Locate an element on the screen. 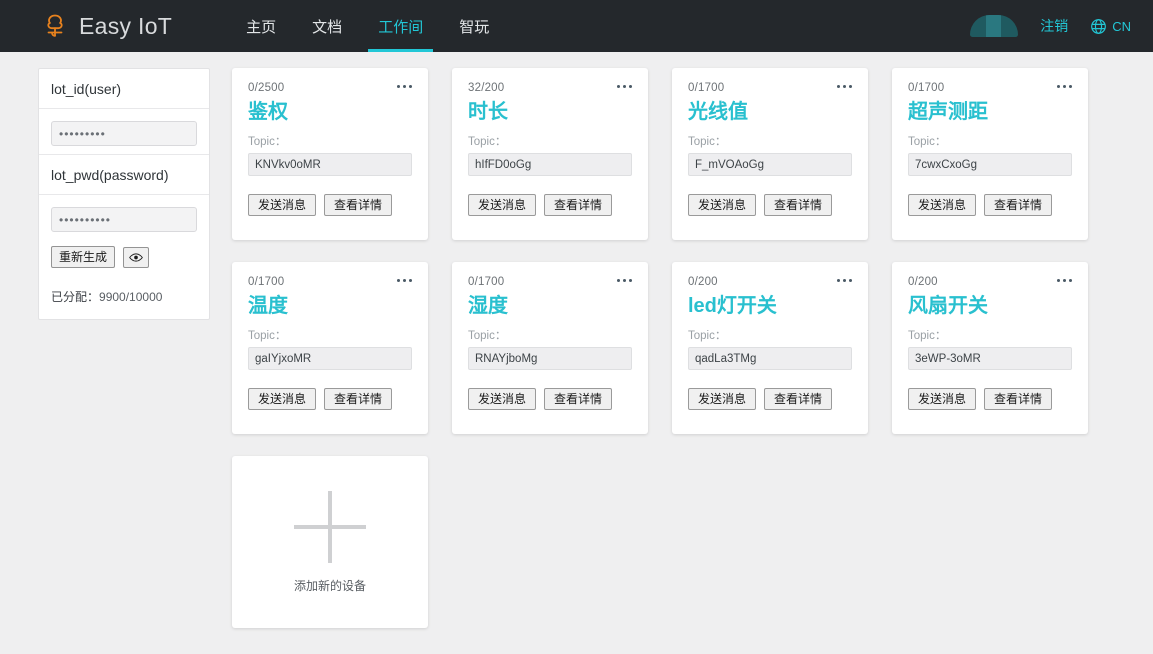 The image size is (1153, 654). device-title: 温度 is located at coordinates (268, 306).